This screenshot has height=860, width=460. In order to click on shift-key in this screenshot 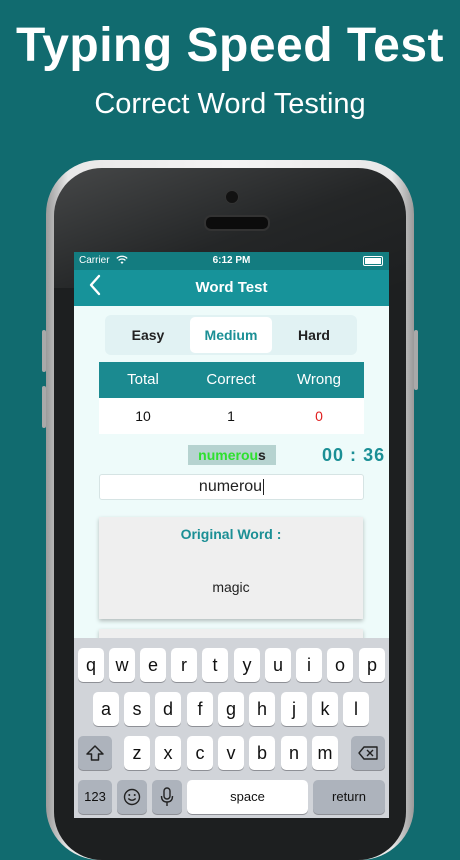, I will do `click(95, 753)`.